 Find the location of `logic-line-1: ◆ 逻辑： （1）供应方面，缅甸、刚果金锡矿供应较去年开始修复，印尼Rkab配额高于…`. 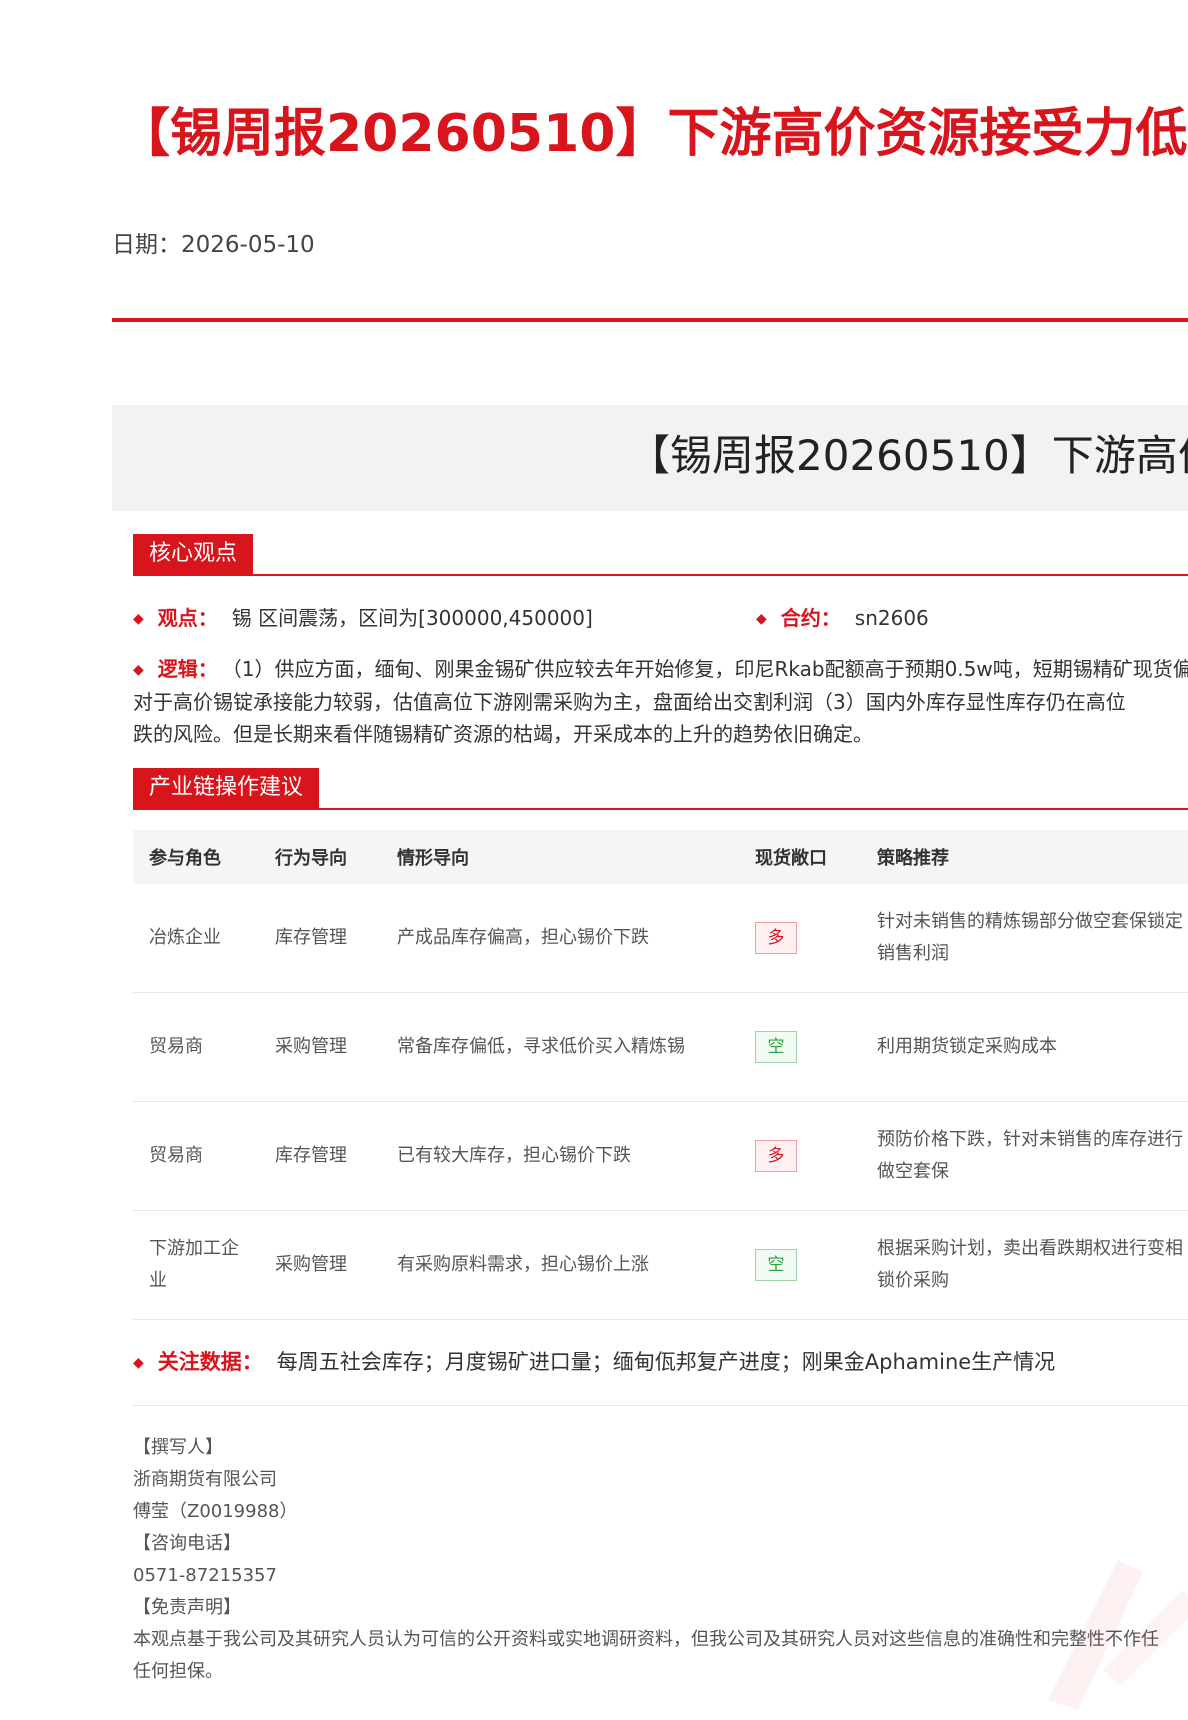

logic-line-1: ◆ 逻辑： （1）供应方面，缅甸、刚果金锡矿供应较去年开始修复，印尼Rkab配额高于… is located at coordinates (660, 669).